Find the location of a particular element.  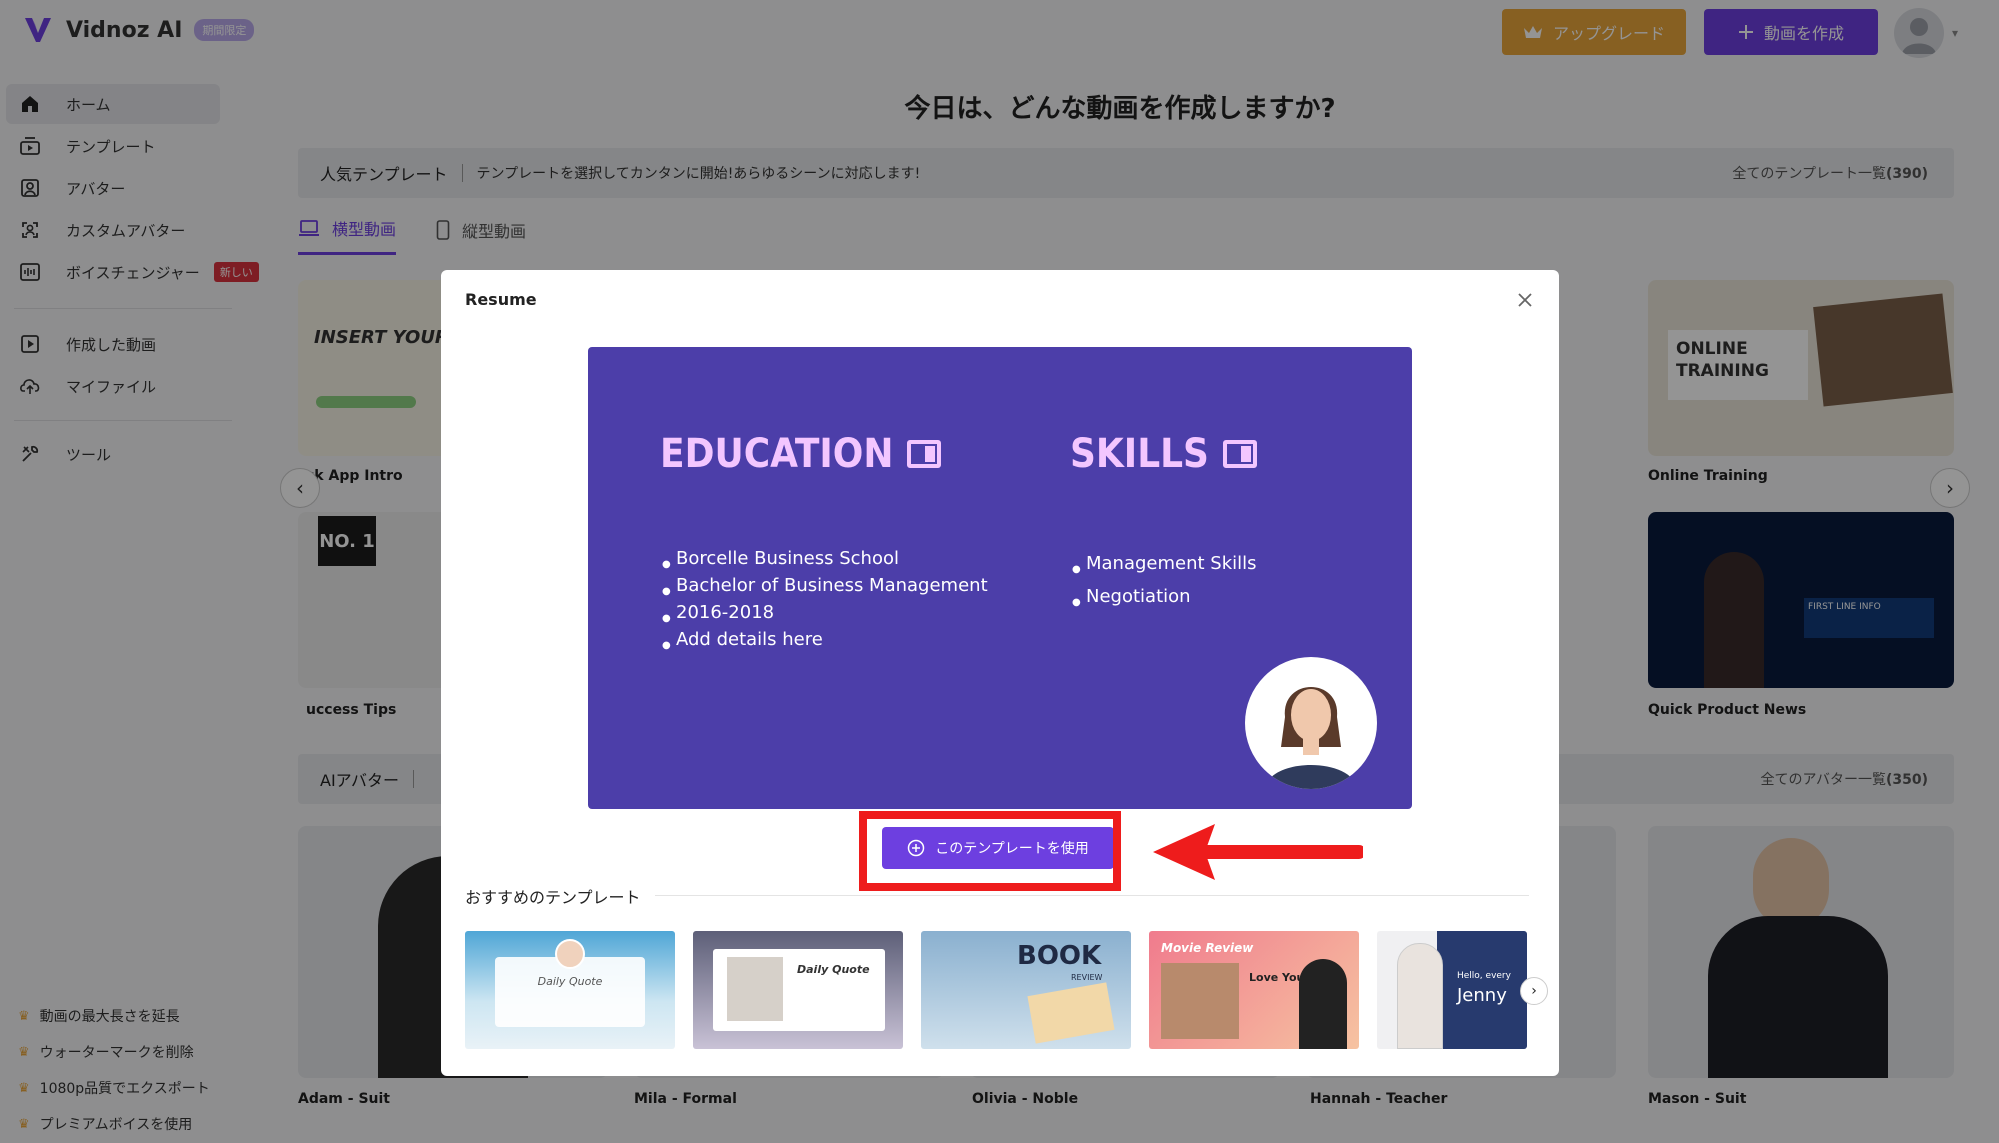

recommended-title: おすすめのテンプレート is located at coordinates (553, 897).